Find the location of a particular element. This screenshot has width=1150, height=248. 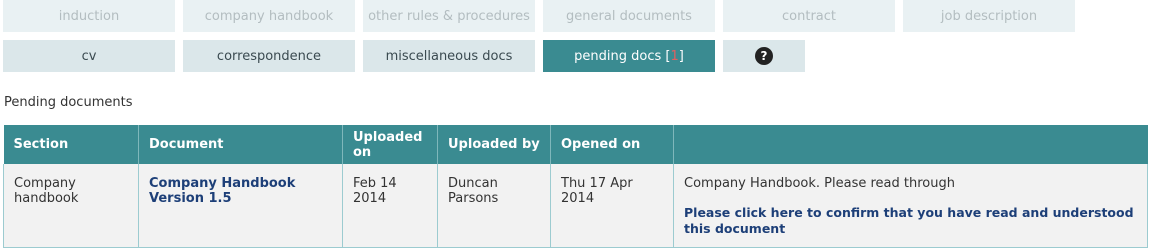

tab-label: general documents is located at coordinates (629, 16).